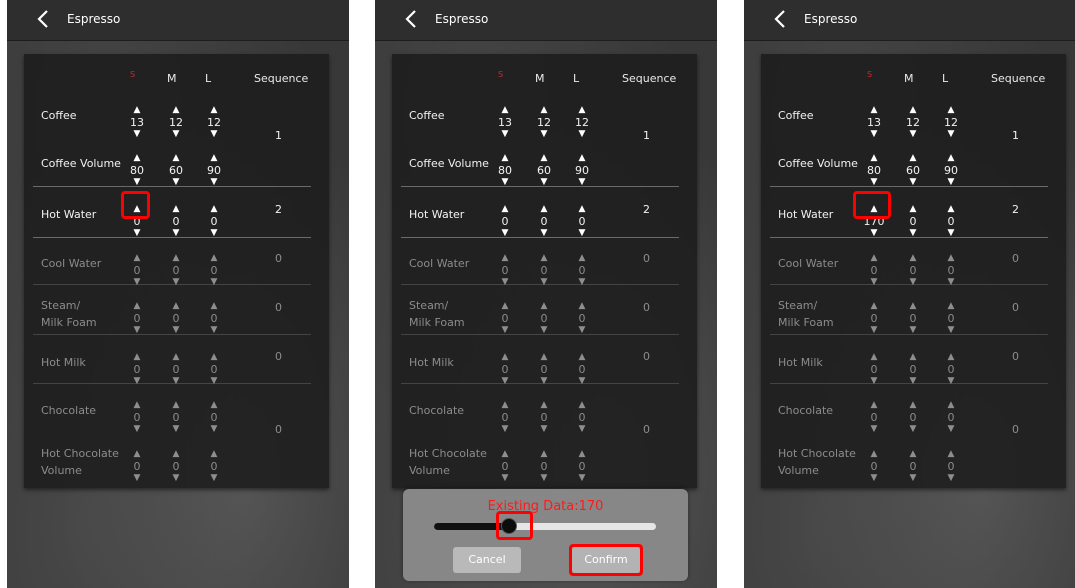  What do you see at coordinates (951, 318) in the screenshot?
I see `value-steam-l: 0` at bounding box center [951, 318].